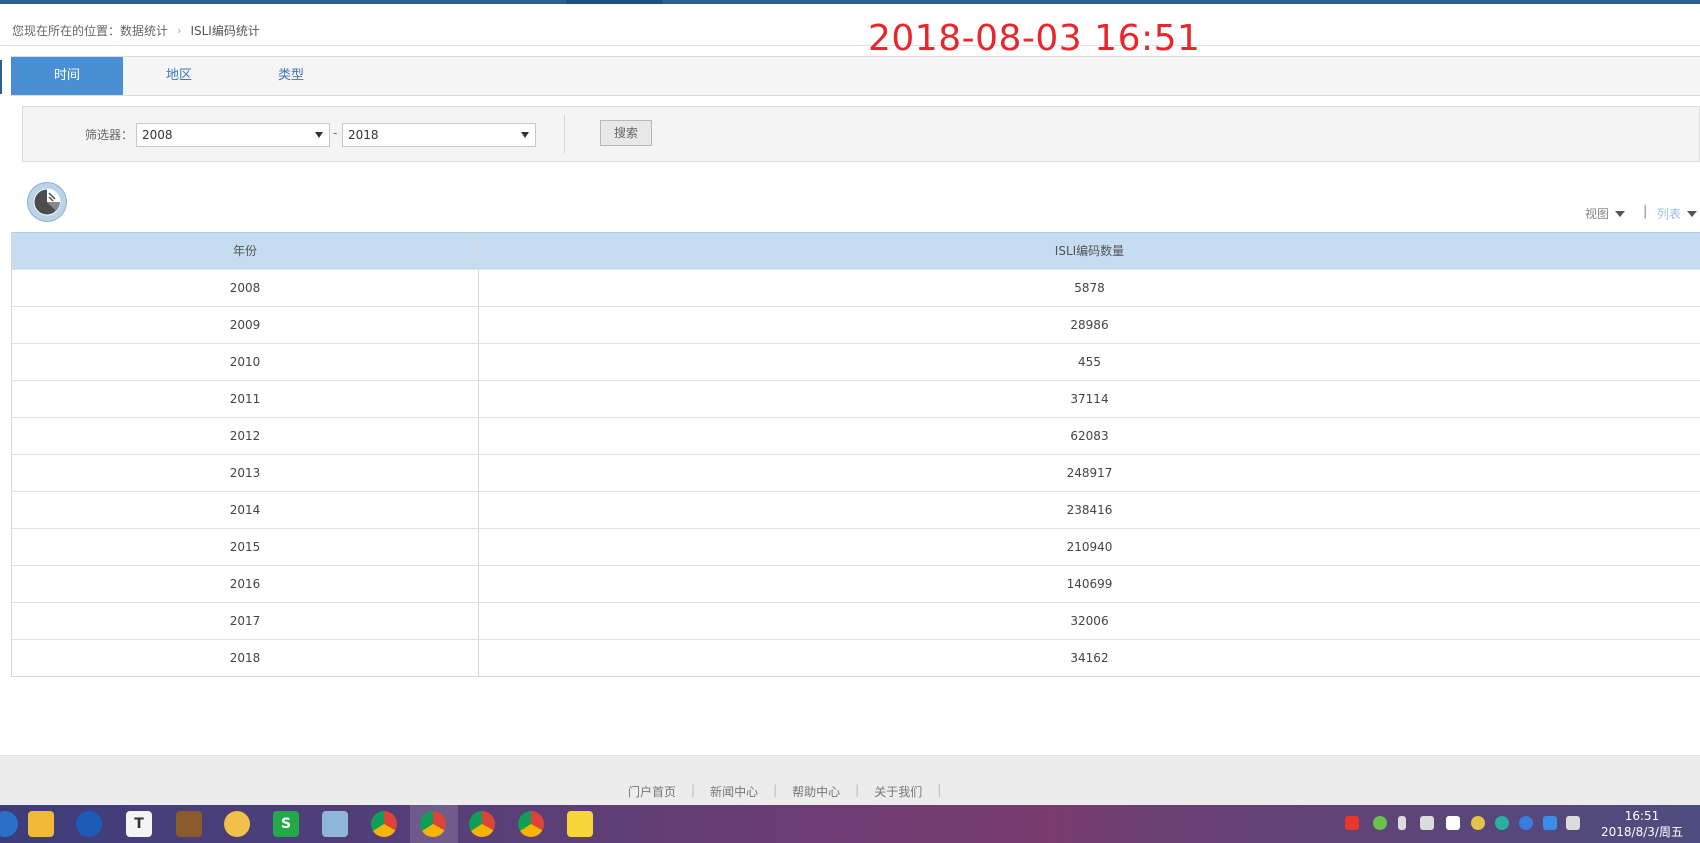 The image size is (1700, 843). Describe the element at coordinates (1089, 362) in the screenshot. I see `cell-count: 455` at that location.